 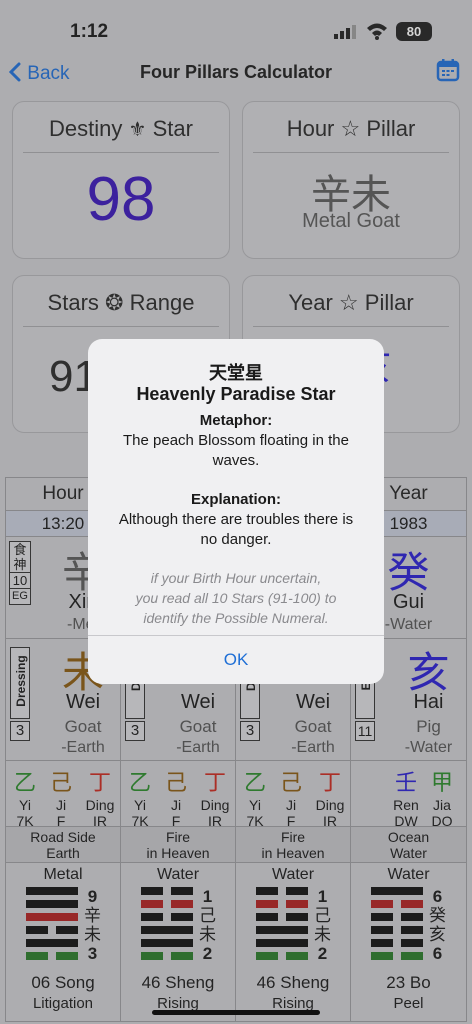 I want to click on home-indicator, so click(x=236, y=1012).